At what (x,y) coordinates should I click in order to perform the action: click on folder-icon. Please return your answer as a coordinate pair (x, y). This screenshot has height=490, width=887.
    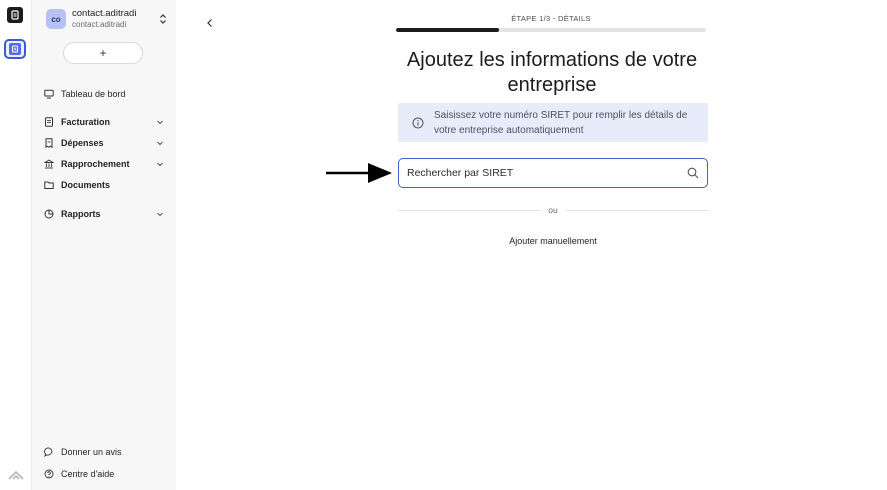
    Looking at the image, I should click on (49, 185).